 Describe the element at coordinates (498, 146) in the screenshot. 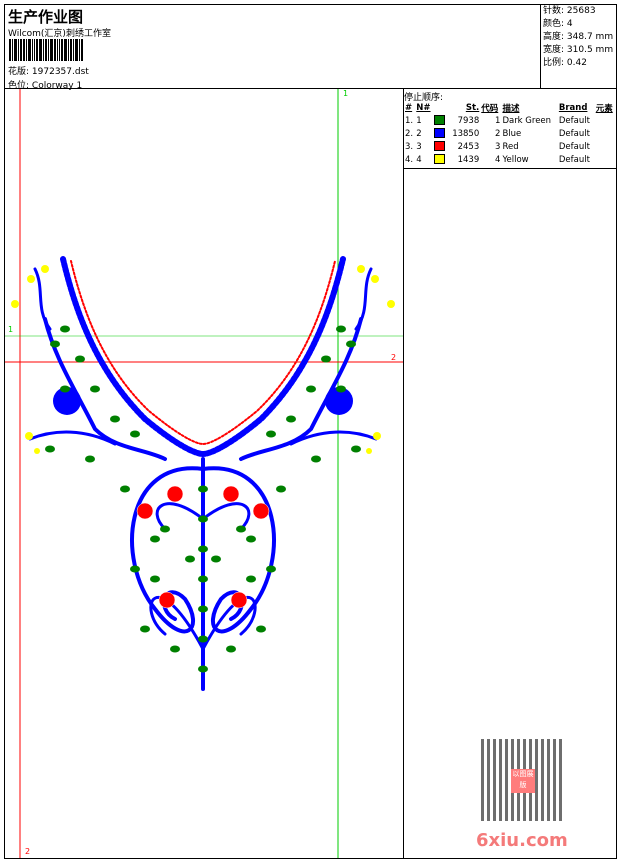

I see `row-code: 3` at that location.